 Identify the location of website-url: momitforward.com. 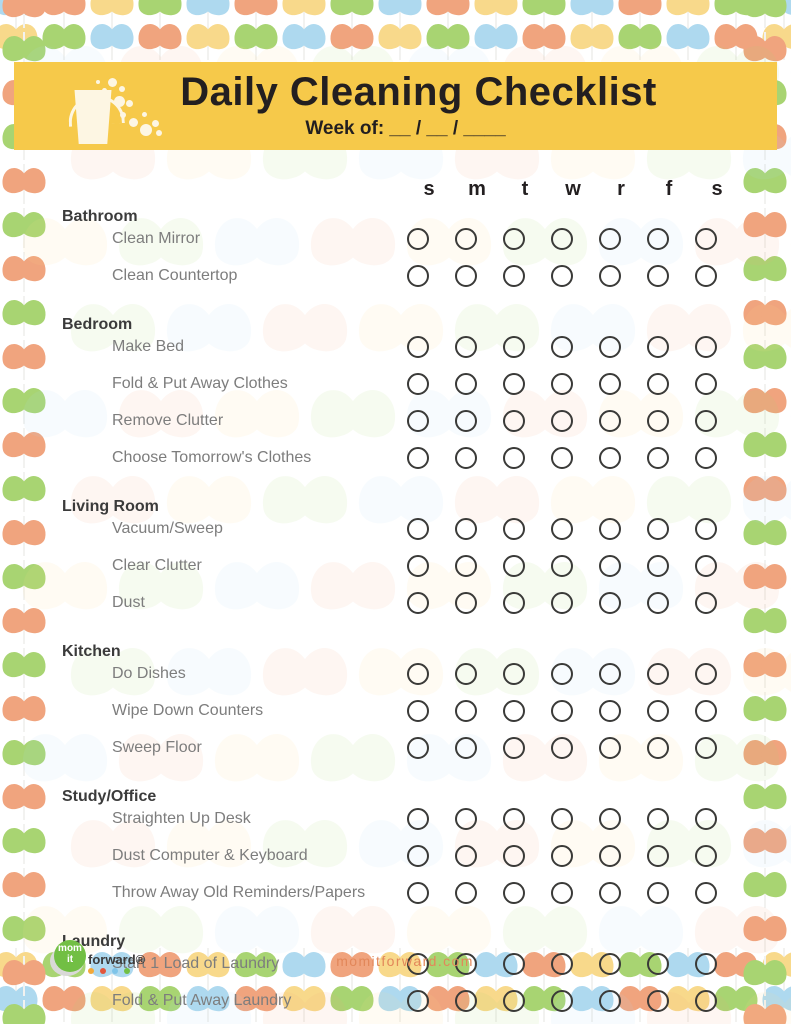
(405, 961).